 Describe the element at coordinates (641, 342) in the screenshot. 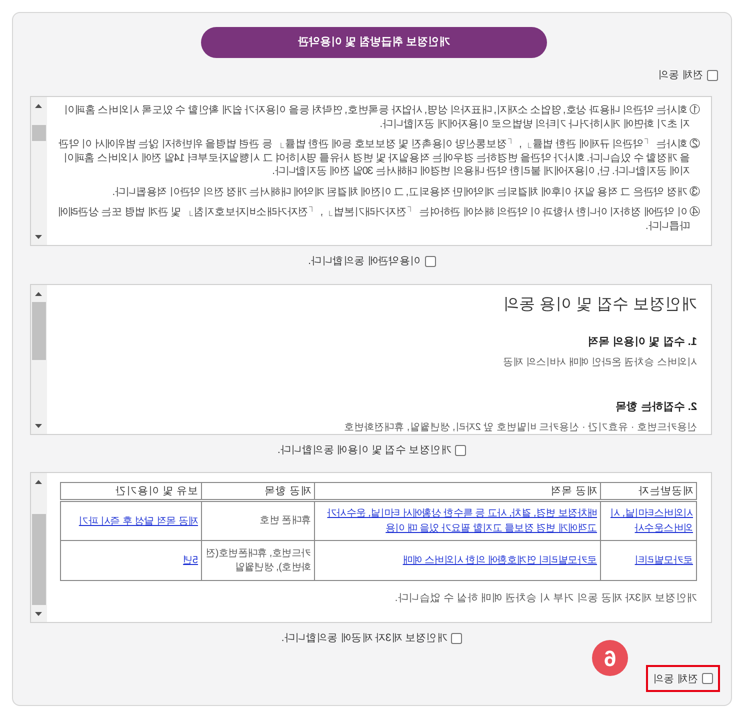

I see `item-heading: 1. 수집 및 이용의 목적` at that location.